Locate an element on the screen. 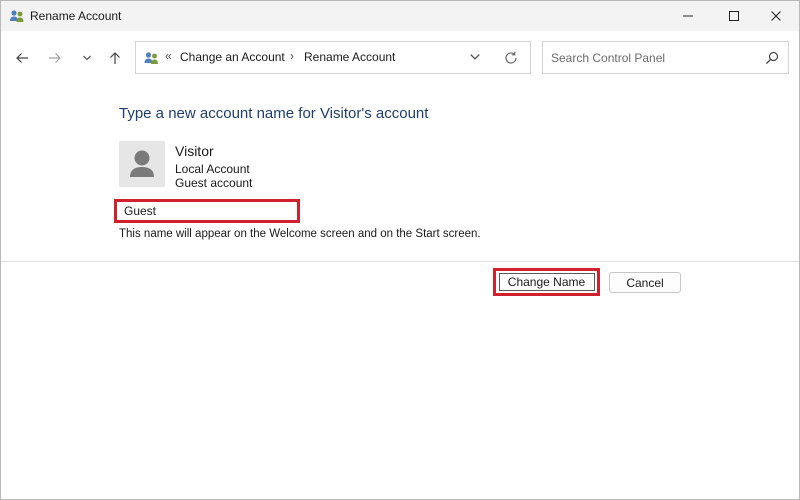 Image resolution: width=800 pixels, height=500 pixels. recent-locations-button is located at coordinates (87, 58).